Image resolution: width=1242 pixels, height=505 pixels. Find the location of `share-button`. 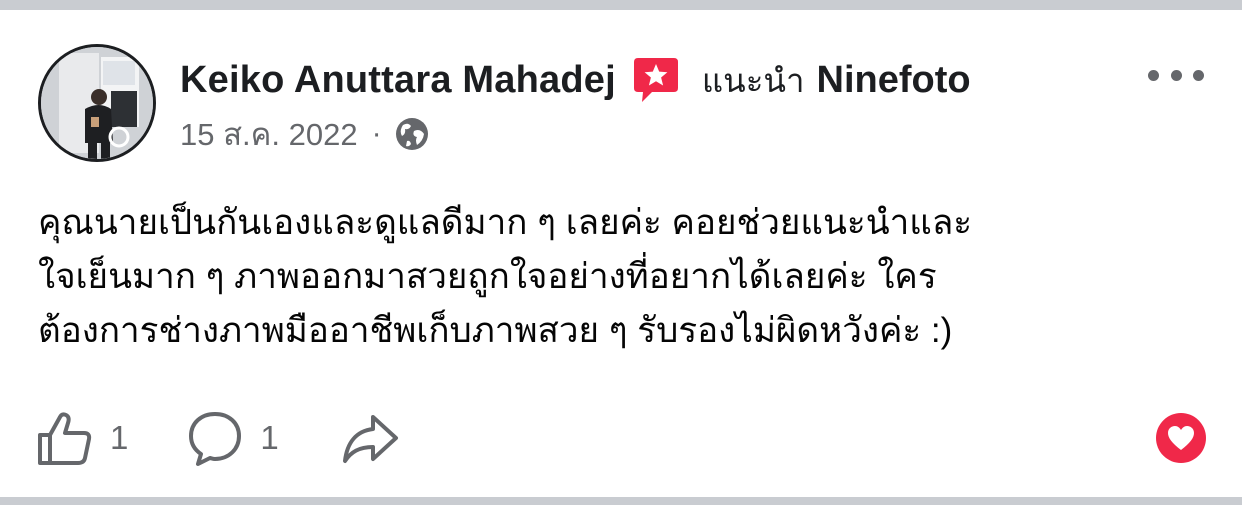

share-button is located at coordinates (370, 438).